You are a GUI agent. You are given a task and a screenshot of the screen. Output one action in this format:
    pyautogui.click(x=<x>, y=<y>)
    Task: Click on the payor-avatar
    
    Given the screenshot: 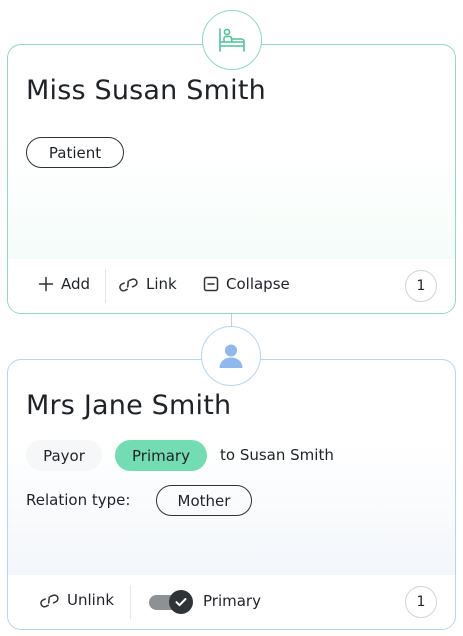 What is the action you would take?
    pyautogui.click(x=231, y=356)
    